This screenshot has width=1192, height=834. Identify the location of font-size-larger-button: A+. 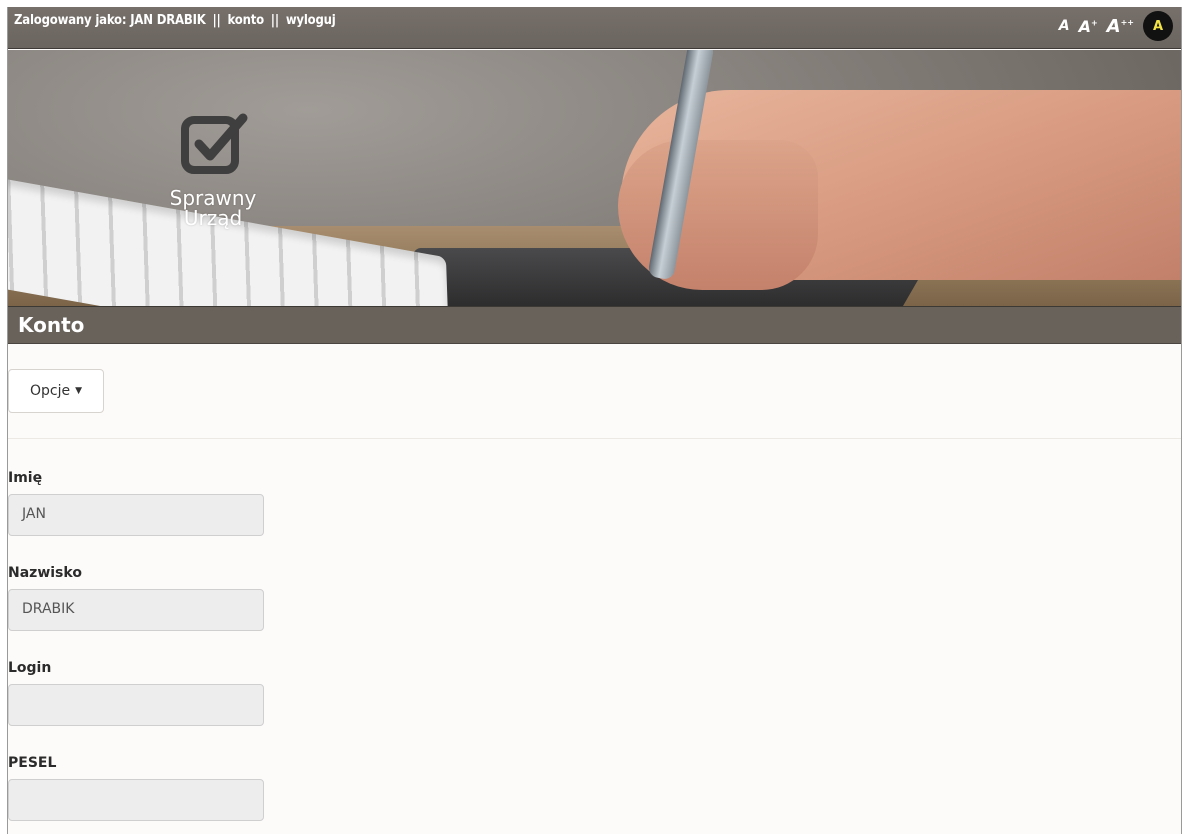
(1088, 26).